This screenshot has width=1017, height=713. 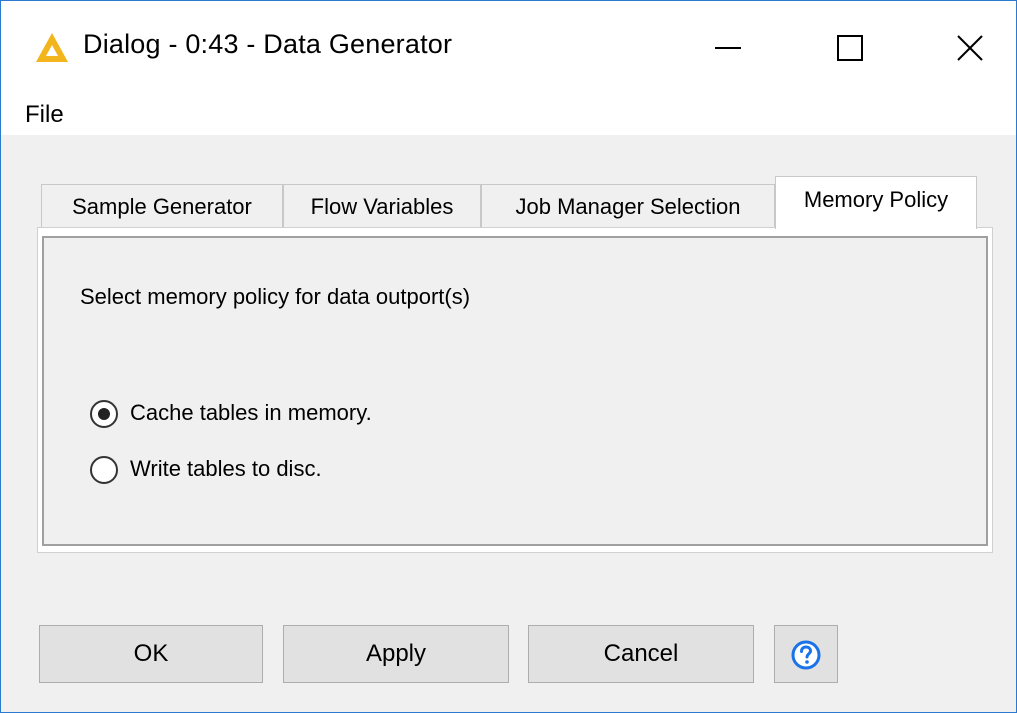 What do you see at coordinates (162, 206) in the screenshot?
I see `tab-sample-generator: Sample Generator` at bounding box center [162, 206].